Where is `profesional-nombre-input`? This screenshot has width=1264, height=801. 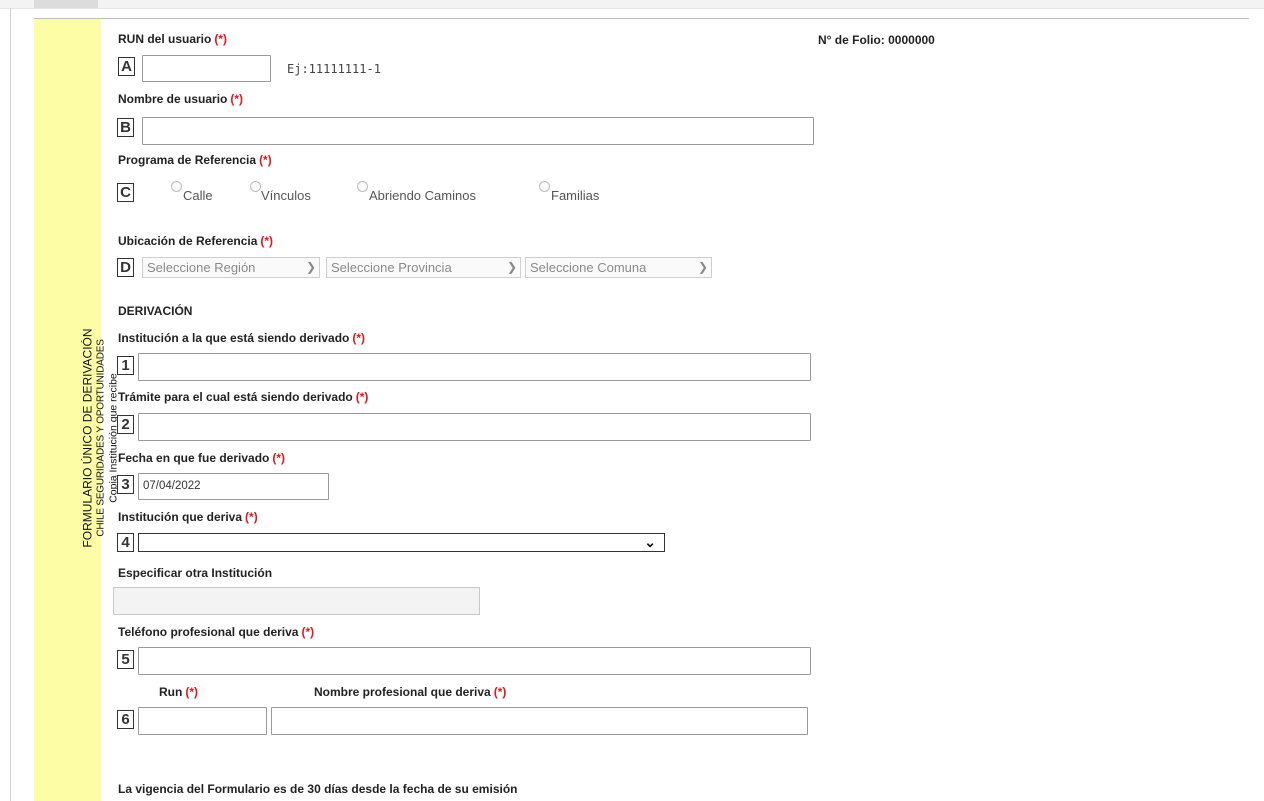
profesional-nombre-input is located at coordinates (539, 721).